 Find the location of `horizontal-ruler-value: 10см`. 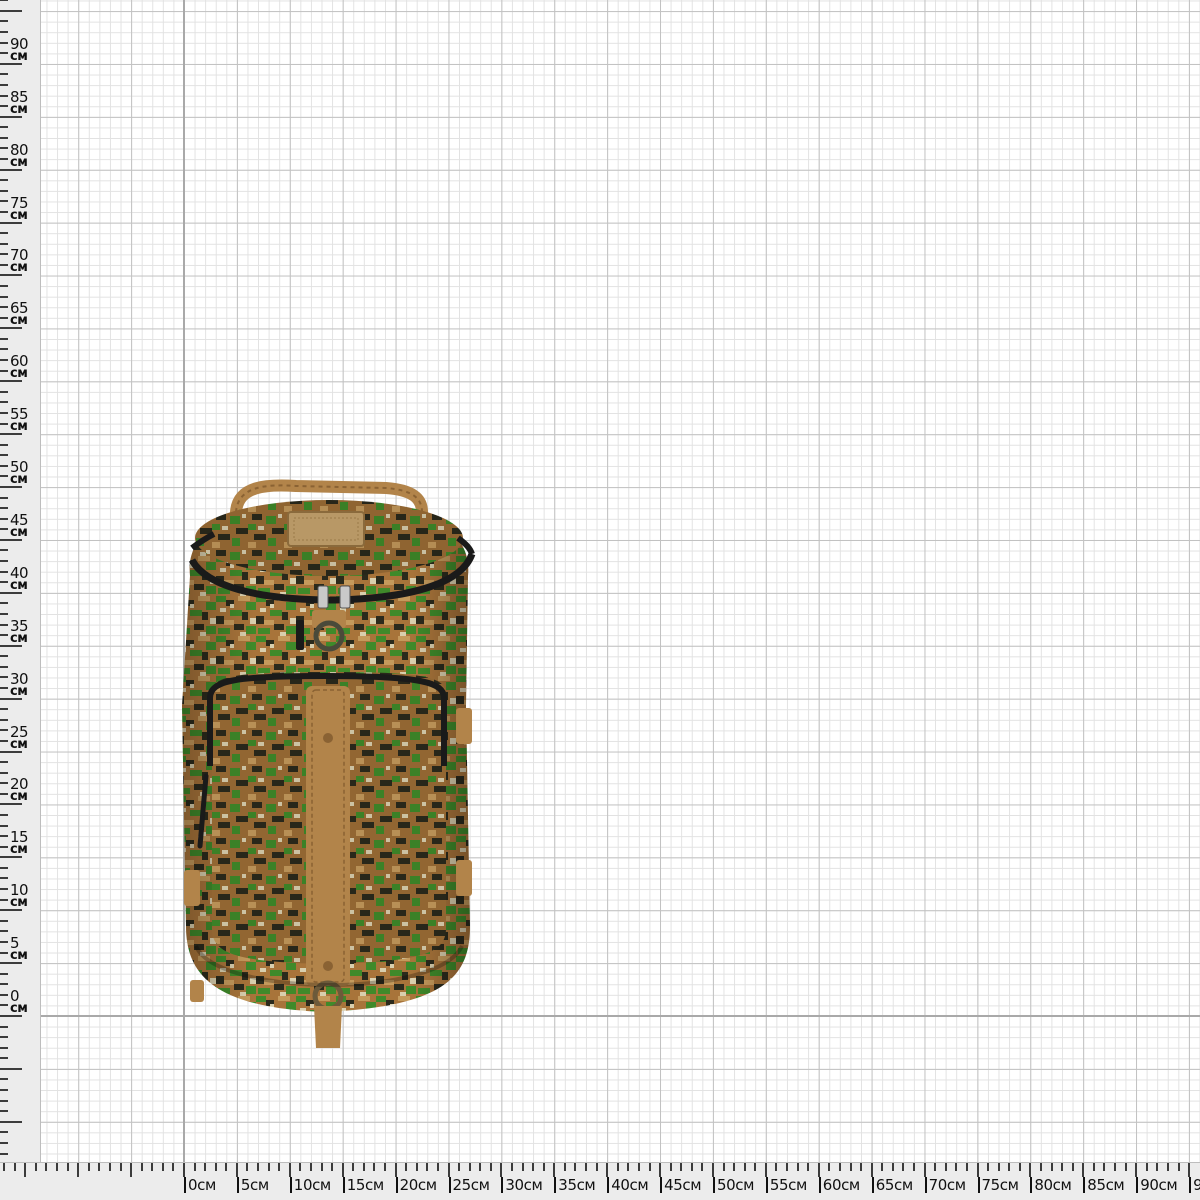

horizontal-ruler-value: 10см is located at coordinates (312, 1185).